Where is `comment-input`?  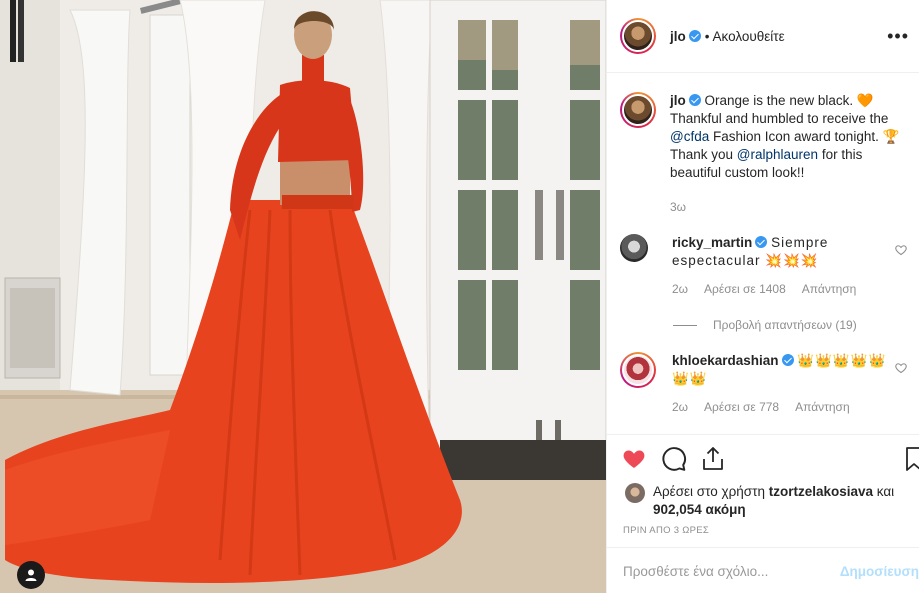
comment-input is located at coordinates (723, 571).